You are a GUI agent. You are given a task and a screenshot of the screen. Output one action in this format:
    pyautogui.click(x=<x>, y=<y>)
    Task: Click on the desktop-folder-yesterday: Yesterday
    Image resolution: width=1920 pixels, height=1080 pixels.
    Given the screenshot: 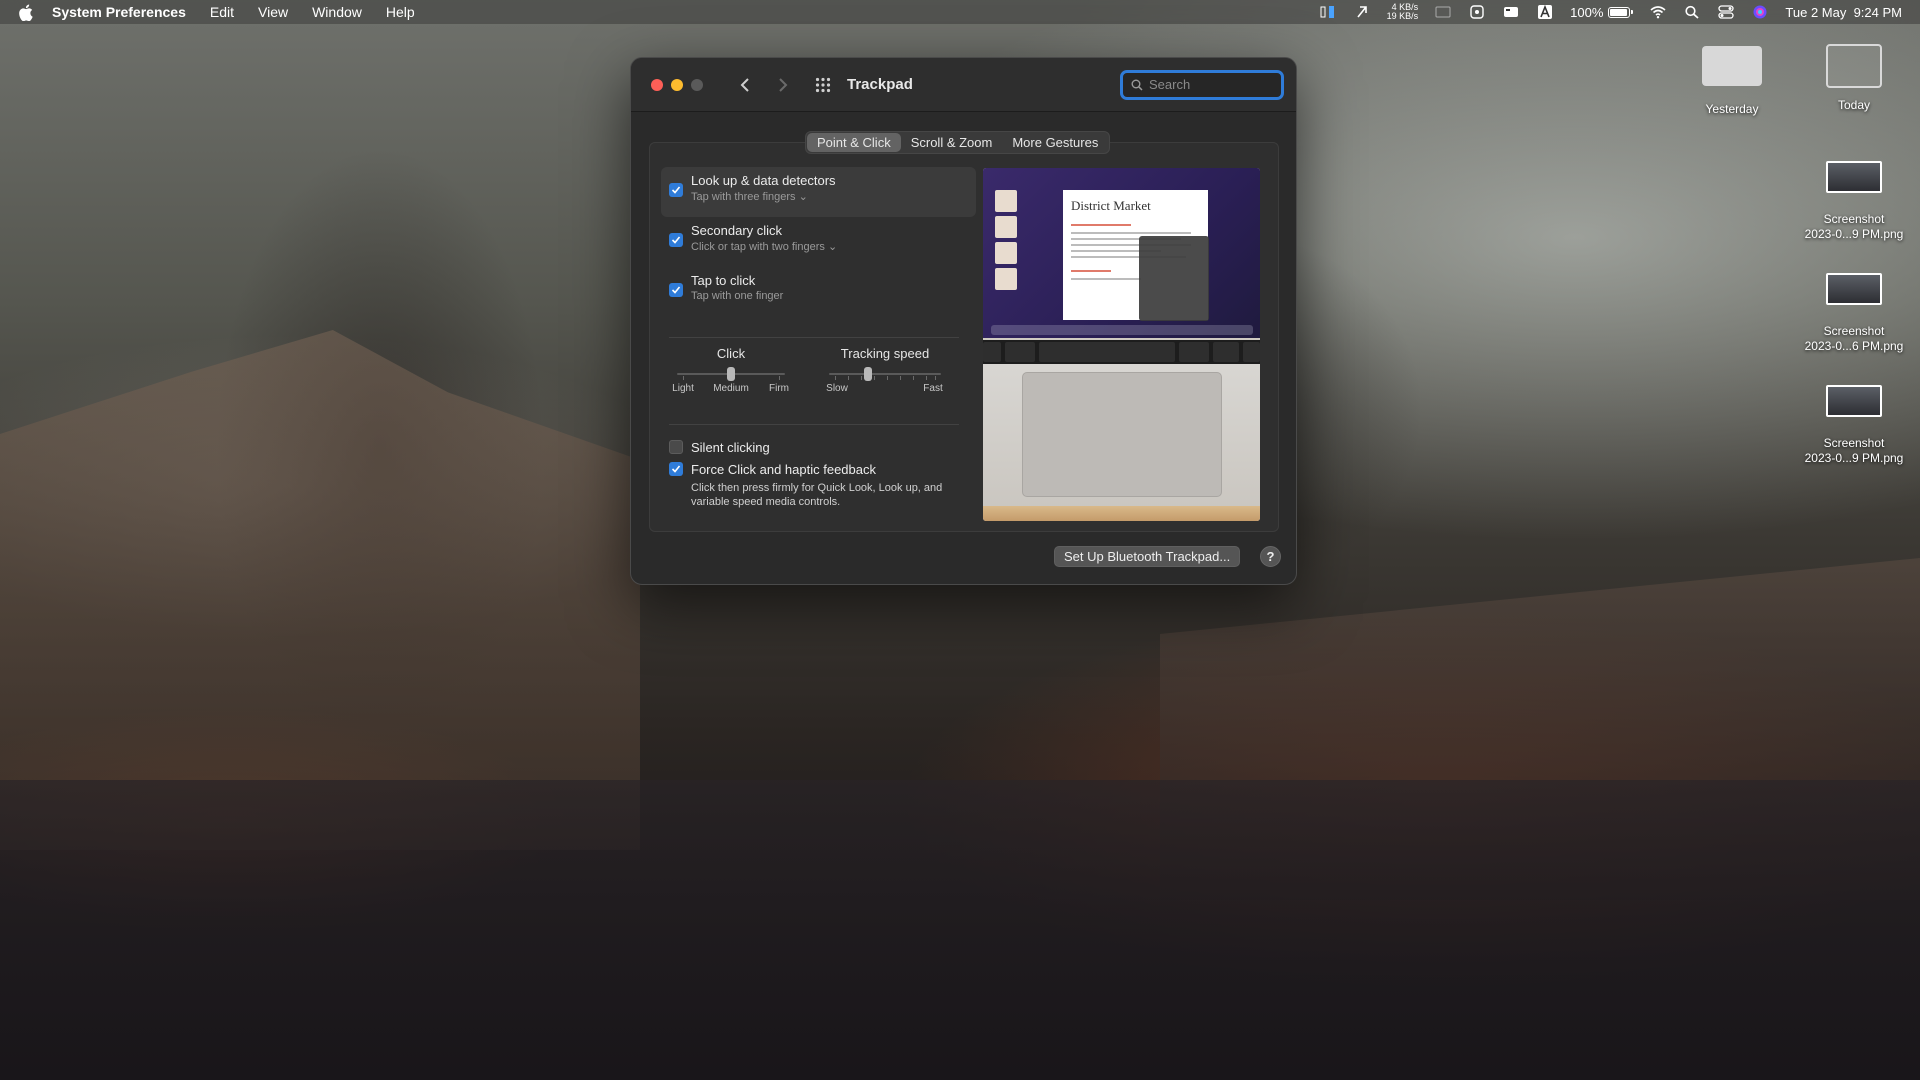 What is the action you would take?
    pyautogui.click(x=1732, y=81)
    